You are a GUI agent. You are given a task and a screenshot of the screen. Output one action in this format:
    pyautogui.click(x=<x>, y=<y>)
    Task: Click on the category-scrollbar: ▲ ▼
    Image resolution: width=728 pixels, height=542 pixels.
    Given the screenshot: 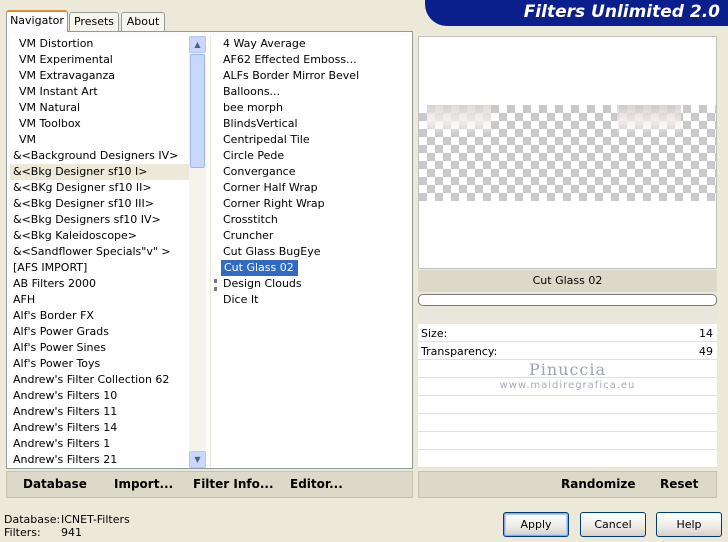 What is the action you would take?
    pyautogui.click(x=197, y=252)
    